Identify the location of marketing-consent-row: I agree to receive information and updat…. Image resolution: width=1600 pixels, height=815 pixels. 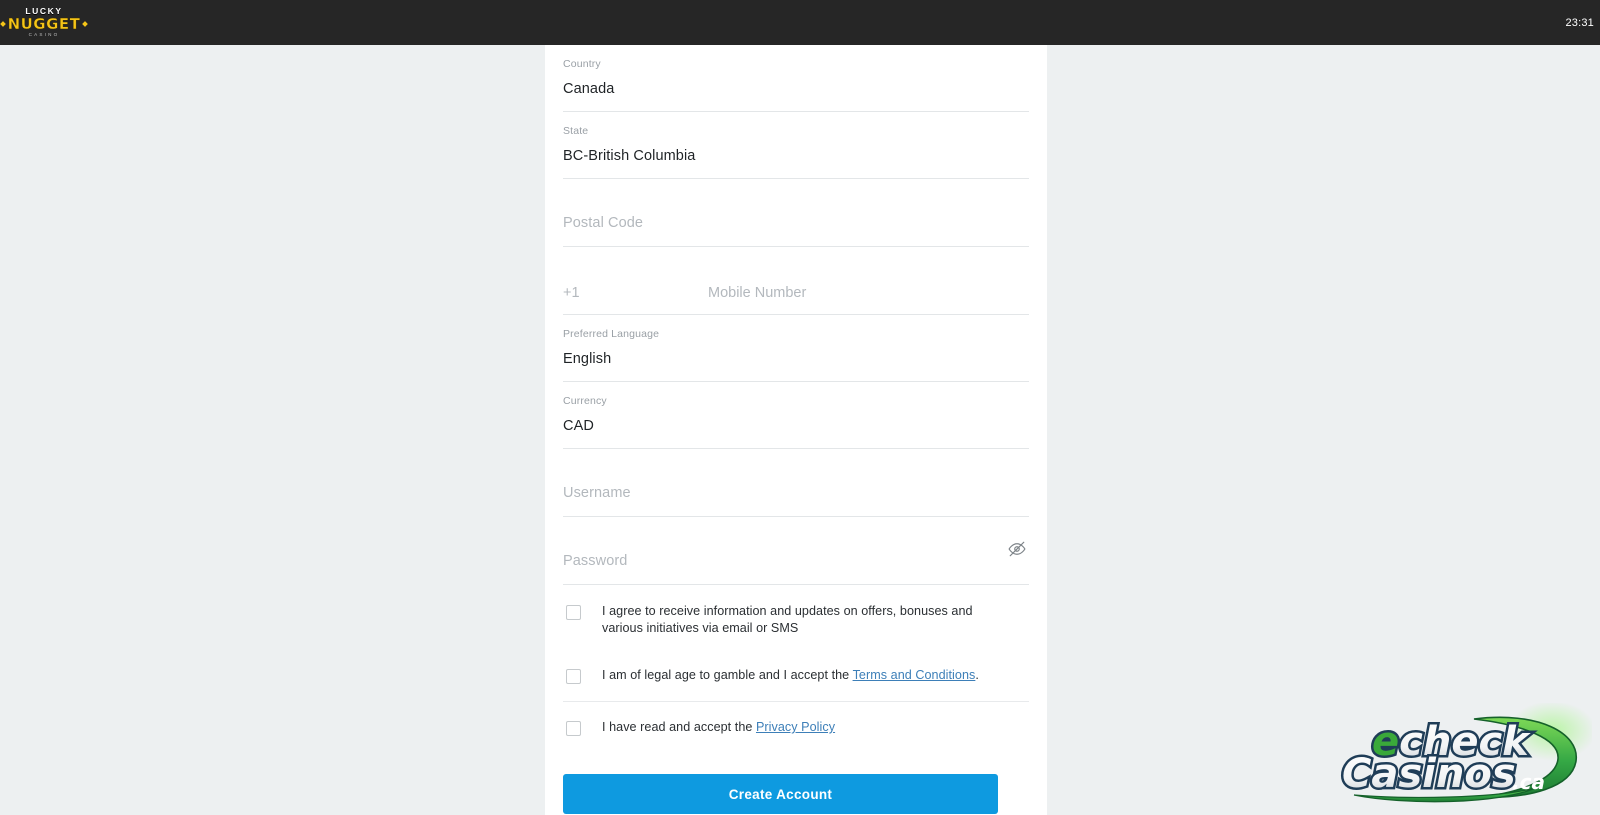
(796, 617).